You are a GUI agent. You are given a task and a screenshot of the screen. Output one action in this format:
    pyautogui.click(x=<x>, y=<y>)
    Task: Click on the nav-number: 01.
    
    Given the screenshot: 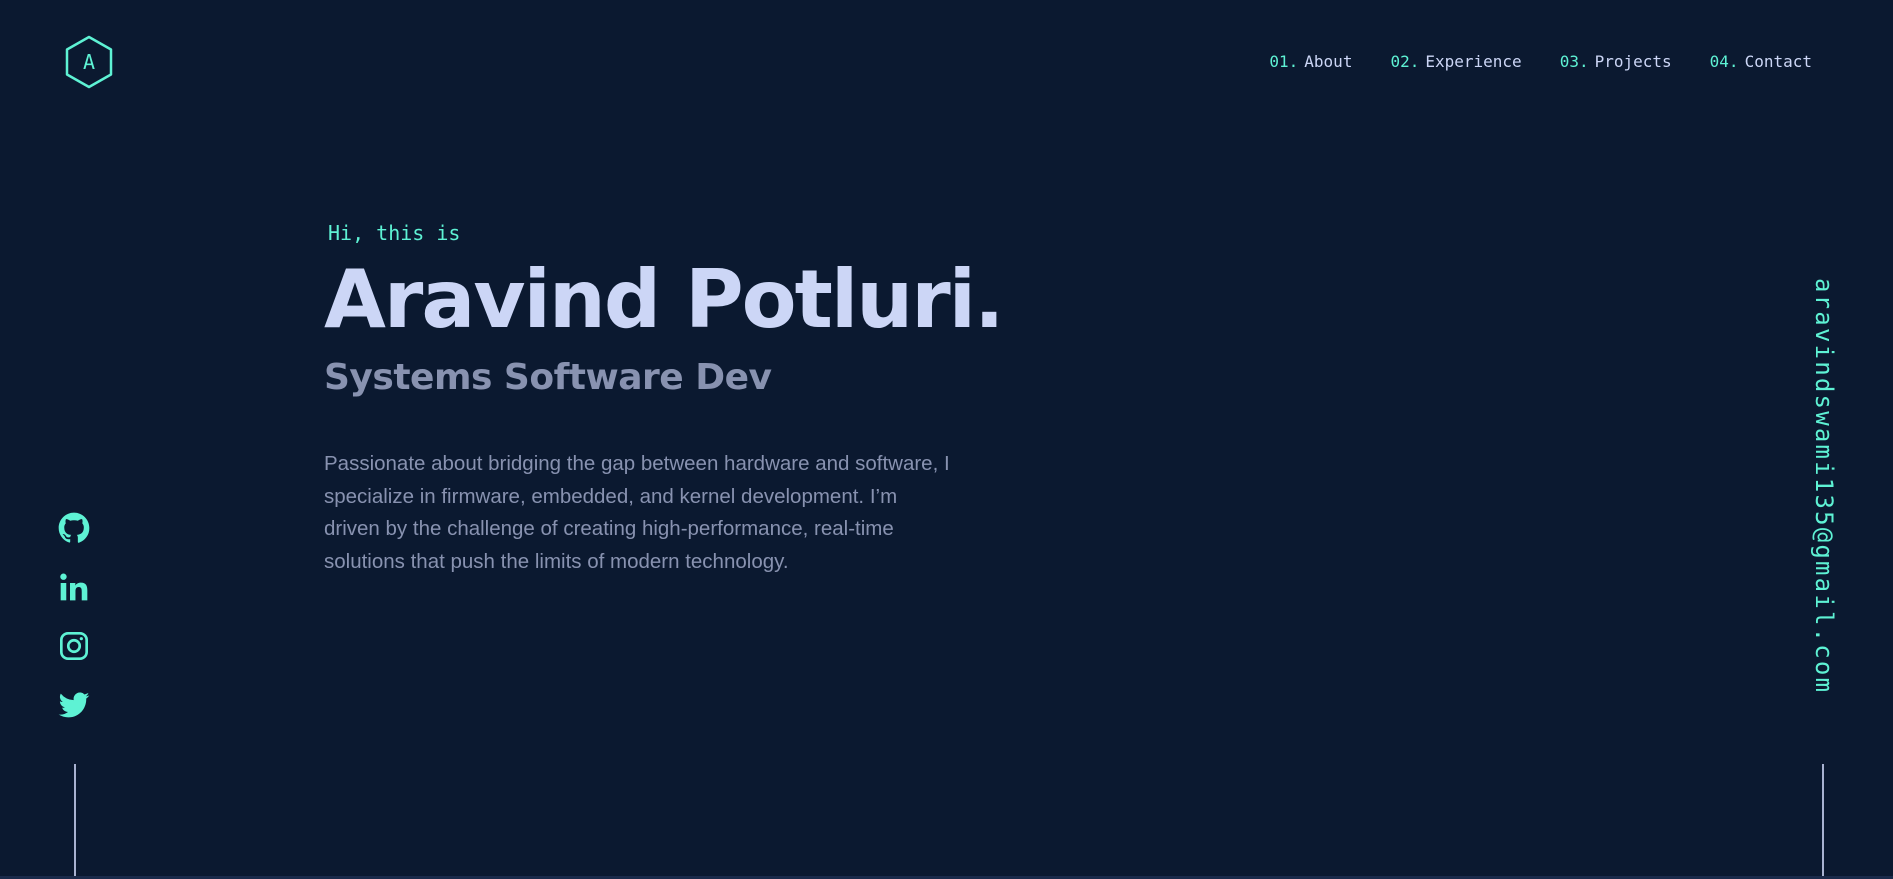 What is the action you would take?
    pyautogui.click(x=1284, y=61)
    